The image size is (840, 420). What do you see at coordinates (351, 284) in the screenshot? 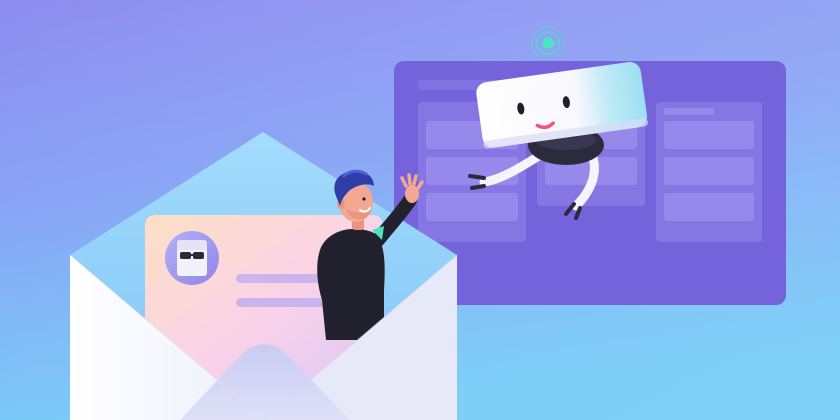
I see `person-torso` at bounding box center [351, 284].